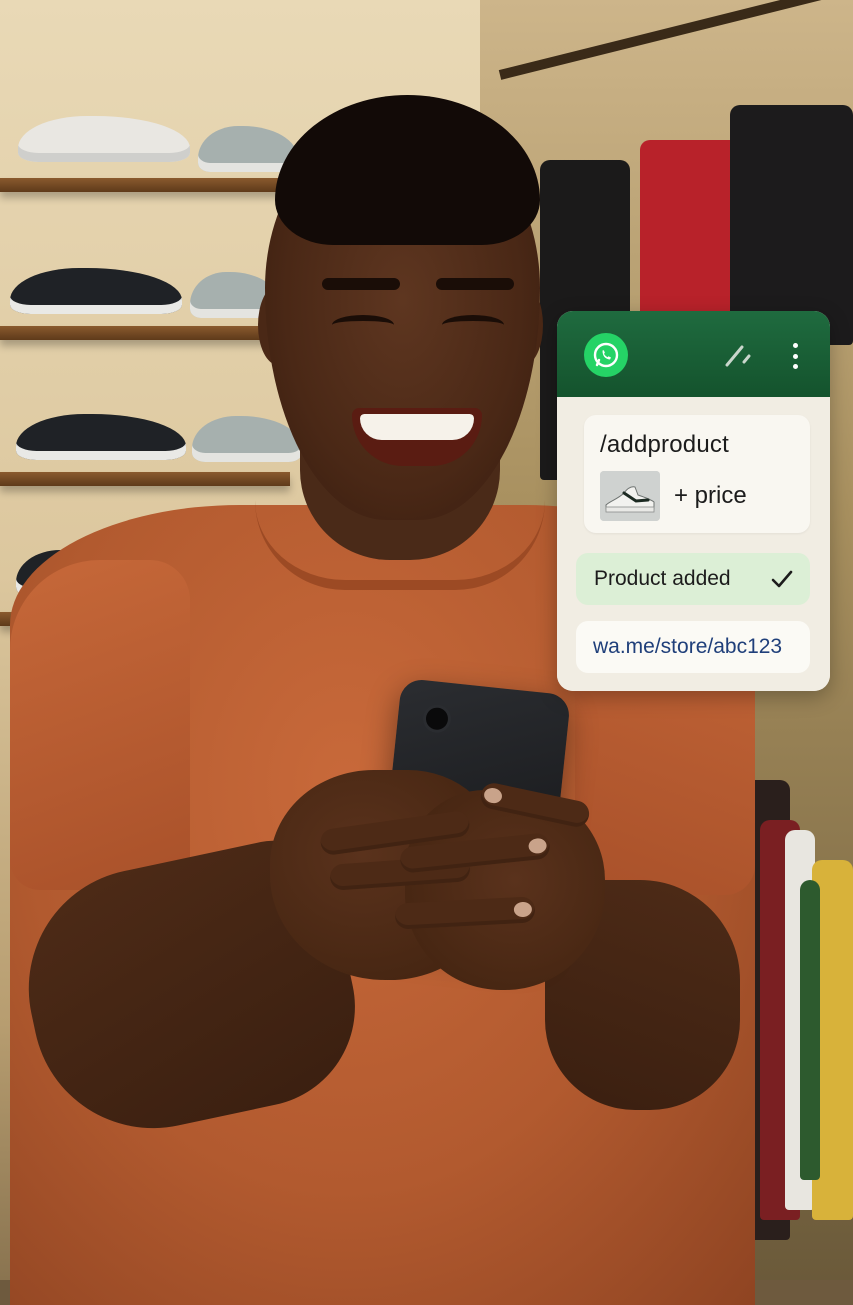  I want to click on confirmation-text: Product added, so click(662, 578).